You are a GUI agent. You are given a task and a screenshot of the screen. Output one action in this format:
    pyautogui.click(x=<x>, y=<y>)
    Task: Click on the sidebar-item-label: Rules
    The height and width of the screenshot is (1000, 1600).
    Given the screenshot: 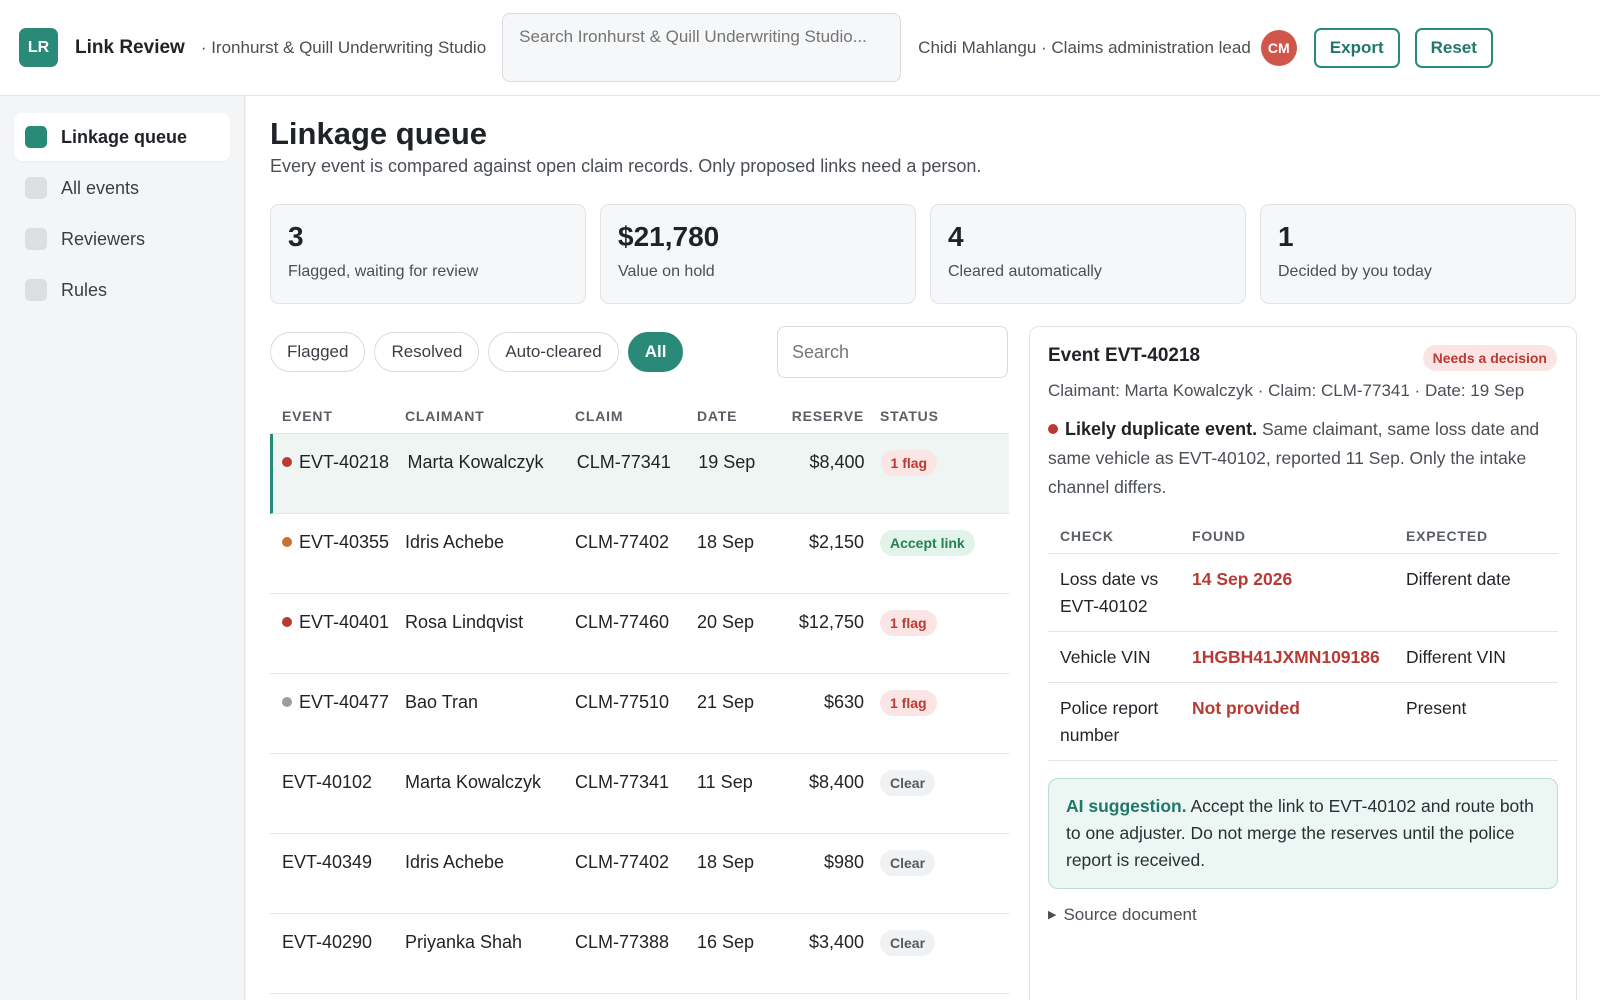 What is the action you would take?
    pyautogui.click(x=84, y=289)
    